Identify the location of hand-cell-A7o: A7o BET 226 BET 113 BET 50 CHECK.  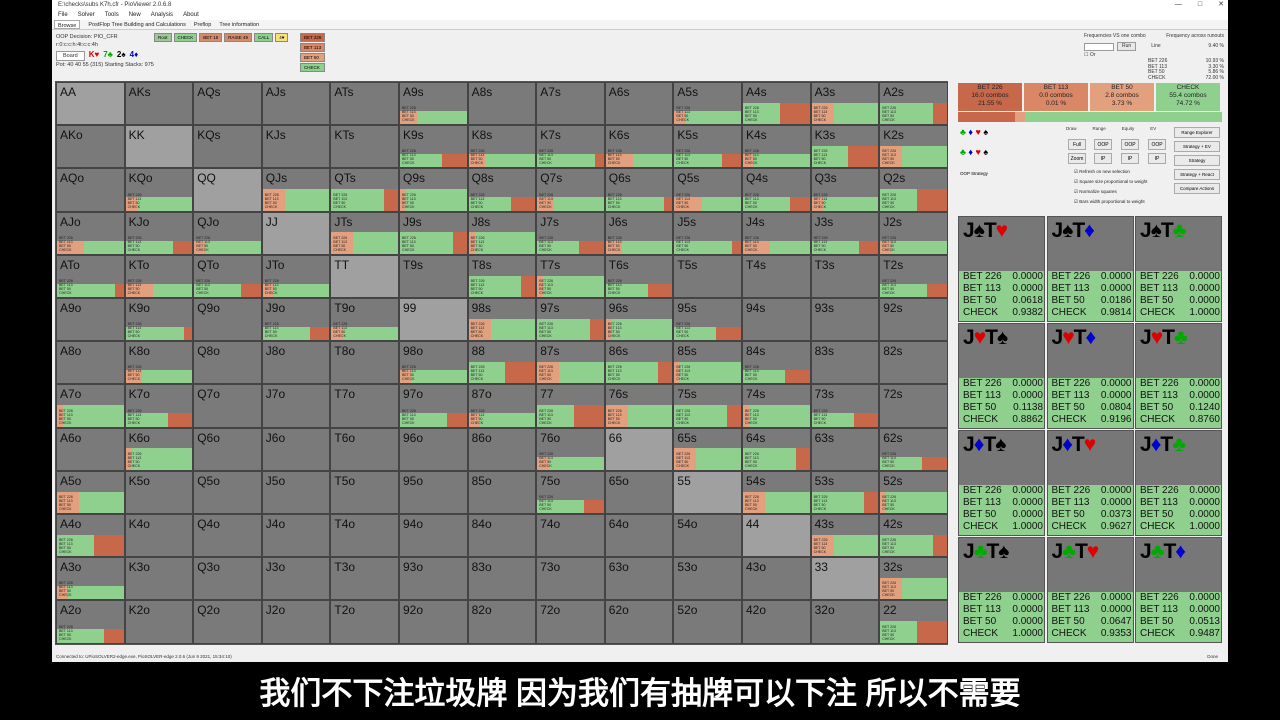
(90, 406).